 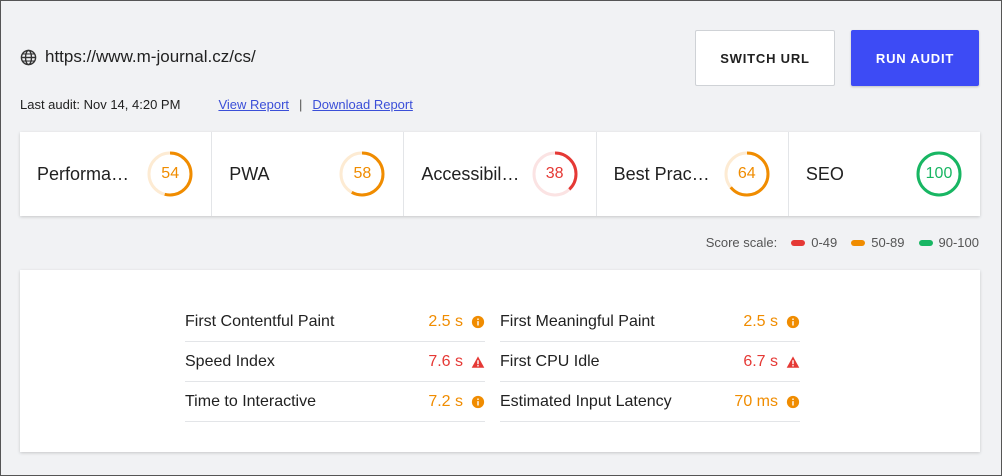 What do you see at coordinates (577, 321) in the screenshot?
I see `metric-name: First Meaningful Paint` at bounding box center [577, 321].